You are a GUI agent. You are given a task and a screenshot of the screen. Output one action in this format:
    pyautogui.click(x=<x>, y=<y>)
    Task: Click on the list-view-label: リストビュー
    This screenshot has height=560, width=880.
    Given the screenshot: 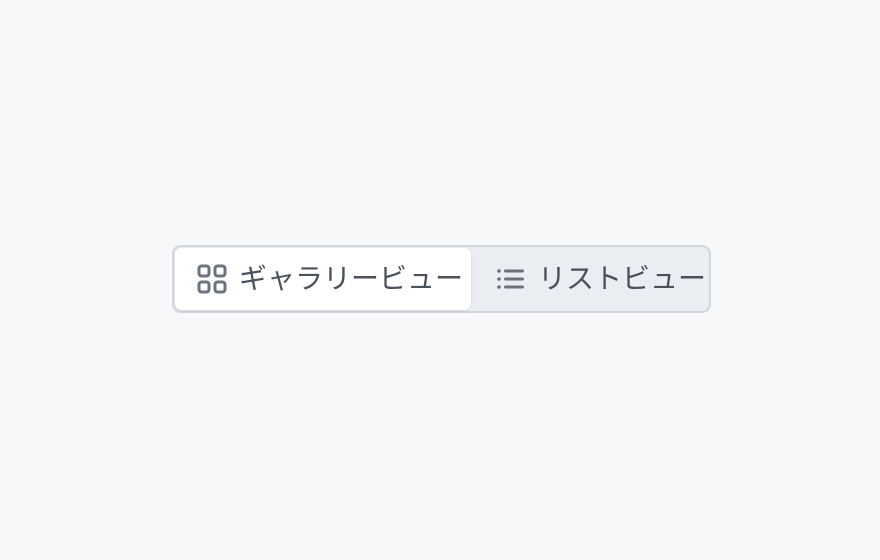 What is the action you would take?
    pyautogui.click(x=622, y=278)
    